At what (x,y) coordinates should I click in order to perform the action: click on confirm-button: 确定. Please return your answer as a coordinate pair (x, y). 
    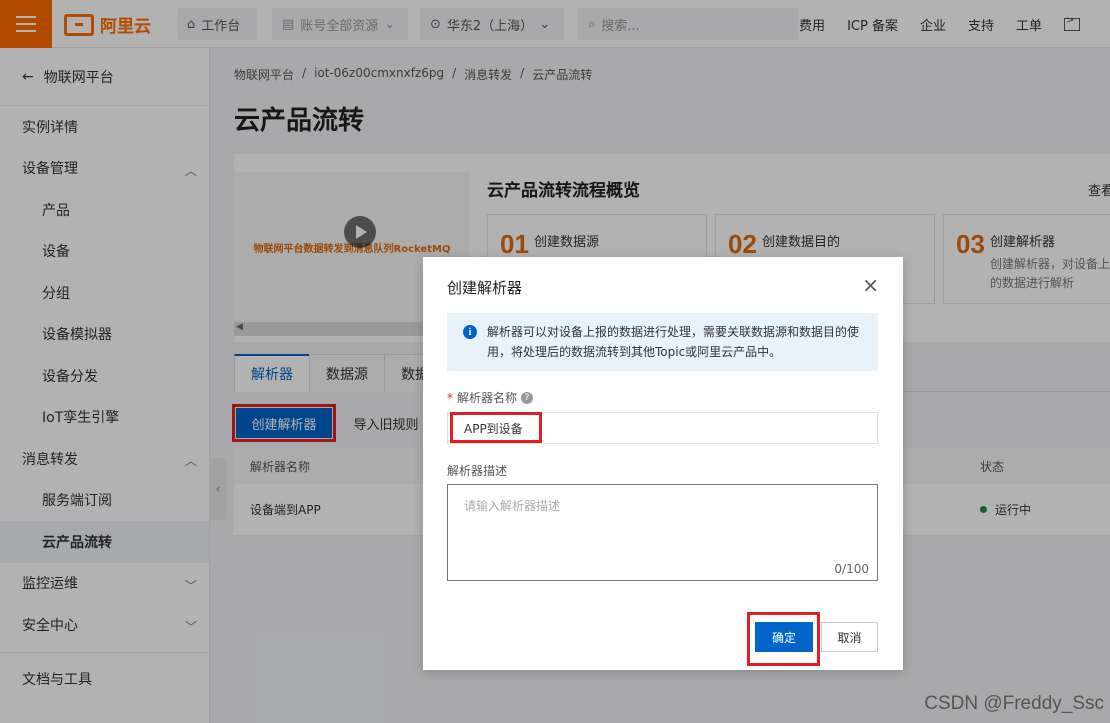
    Looking at the image, I should click on (784, 637).